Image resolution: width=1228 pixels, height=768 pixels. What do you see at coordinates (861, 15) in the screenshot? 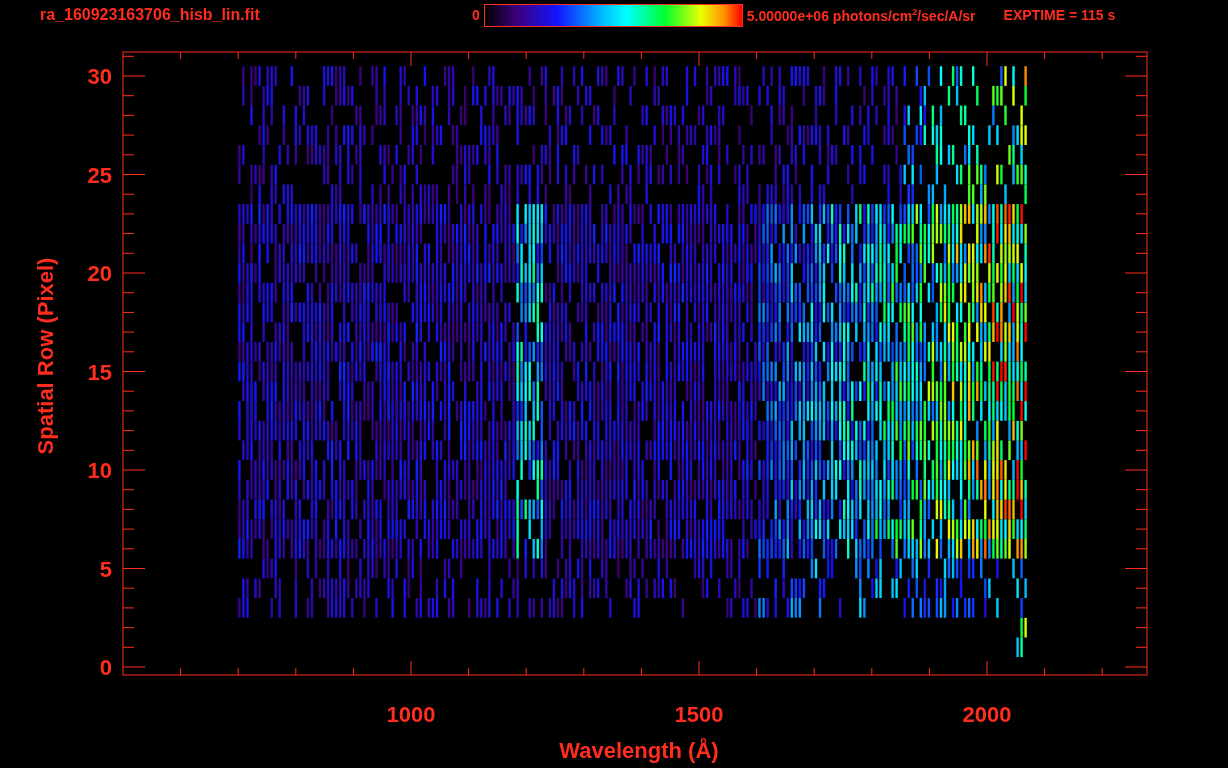
I see `colorbar-max-label: 5.00000e+06 photons/cm$^{2}$/sec/A/sr` at bounding box center [861, 15].